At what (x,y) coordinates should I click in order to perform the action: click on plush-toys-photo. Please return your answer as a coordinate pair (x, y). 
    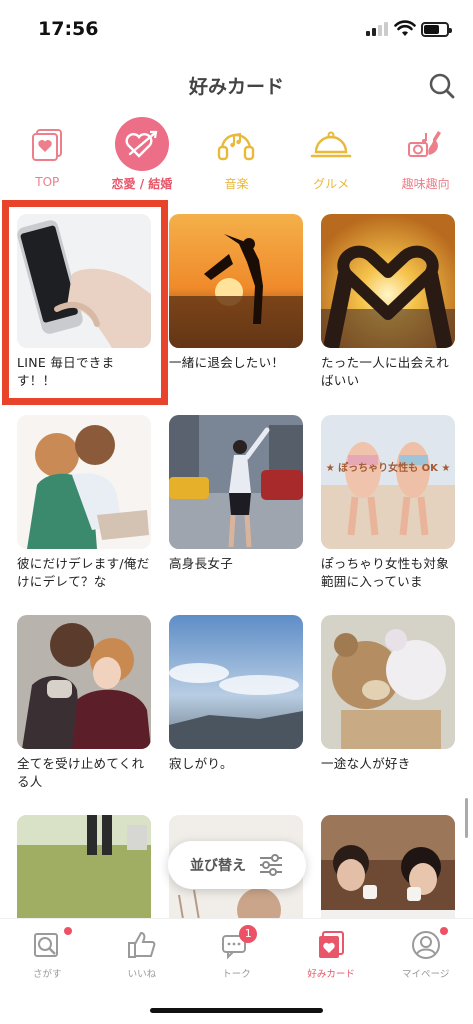
    Looking at the image, I should click on (388, 682).